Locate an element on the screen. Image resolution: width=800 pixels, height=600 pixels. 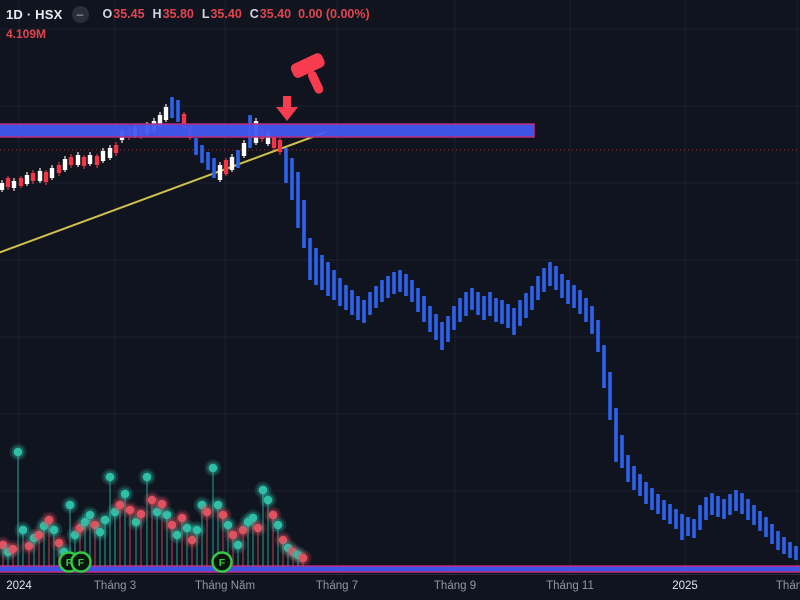
resistance-zone is located at coordinates (267, 130).